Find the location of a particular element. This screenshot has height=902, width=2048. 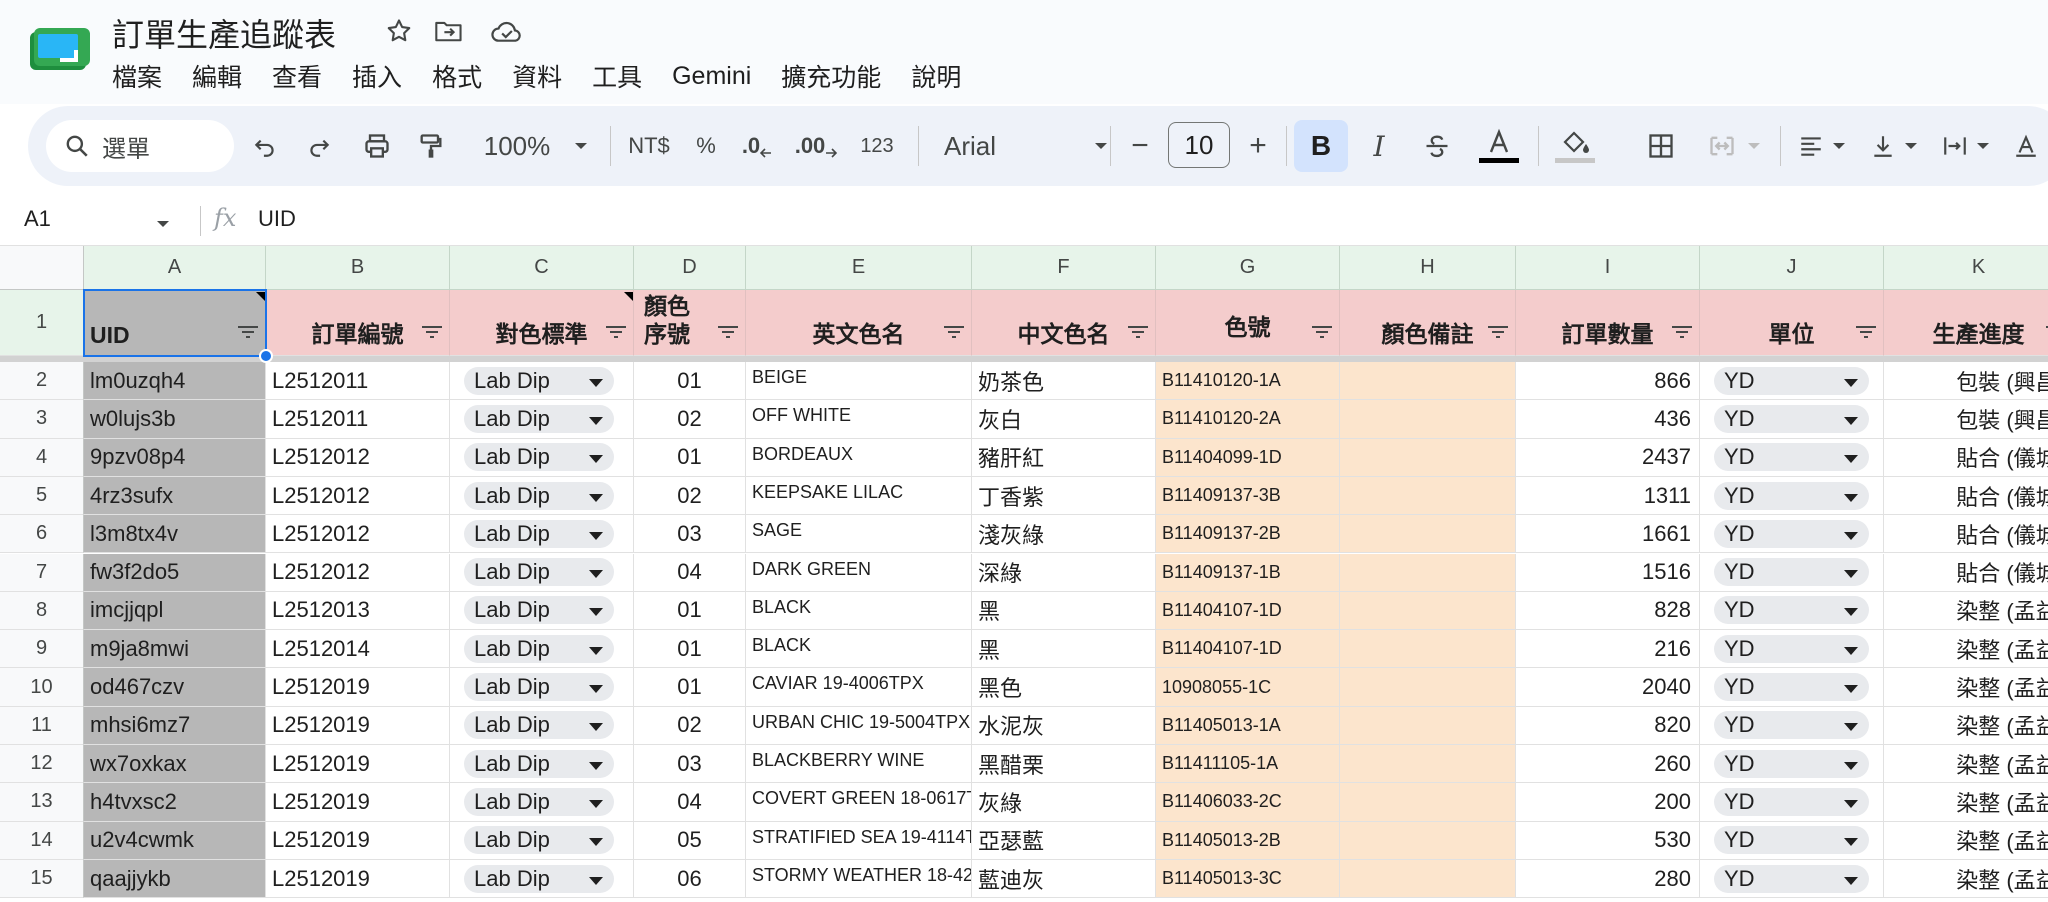

cell-uid: imcjjqpl is located at coordinates (175, 611).